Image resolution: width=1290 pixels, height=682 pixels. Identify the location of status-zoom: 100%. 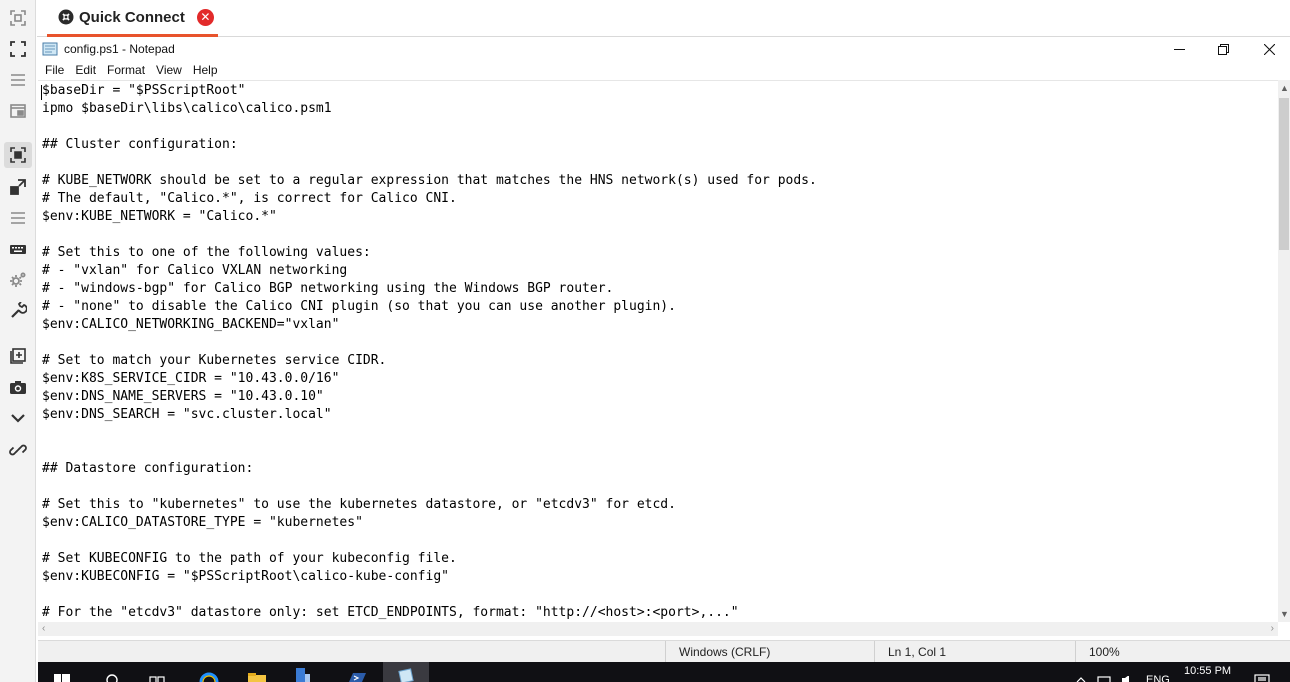
(1182, 652).